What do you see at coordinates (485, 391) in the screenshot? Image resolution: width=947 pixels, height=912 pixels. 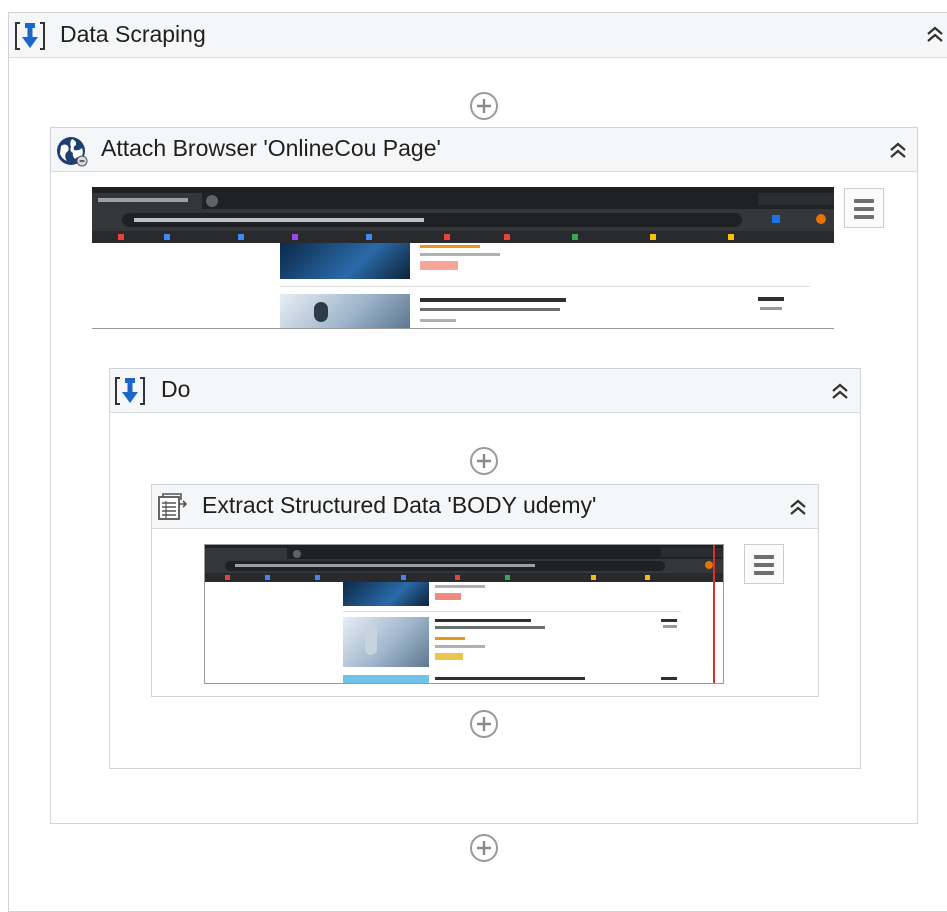 I see `do-header: Do` at bounding box center [485, 391].